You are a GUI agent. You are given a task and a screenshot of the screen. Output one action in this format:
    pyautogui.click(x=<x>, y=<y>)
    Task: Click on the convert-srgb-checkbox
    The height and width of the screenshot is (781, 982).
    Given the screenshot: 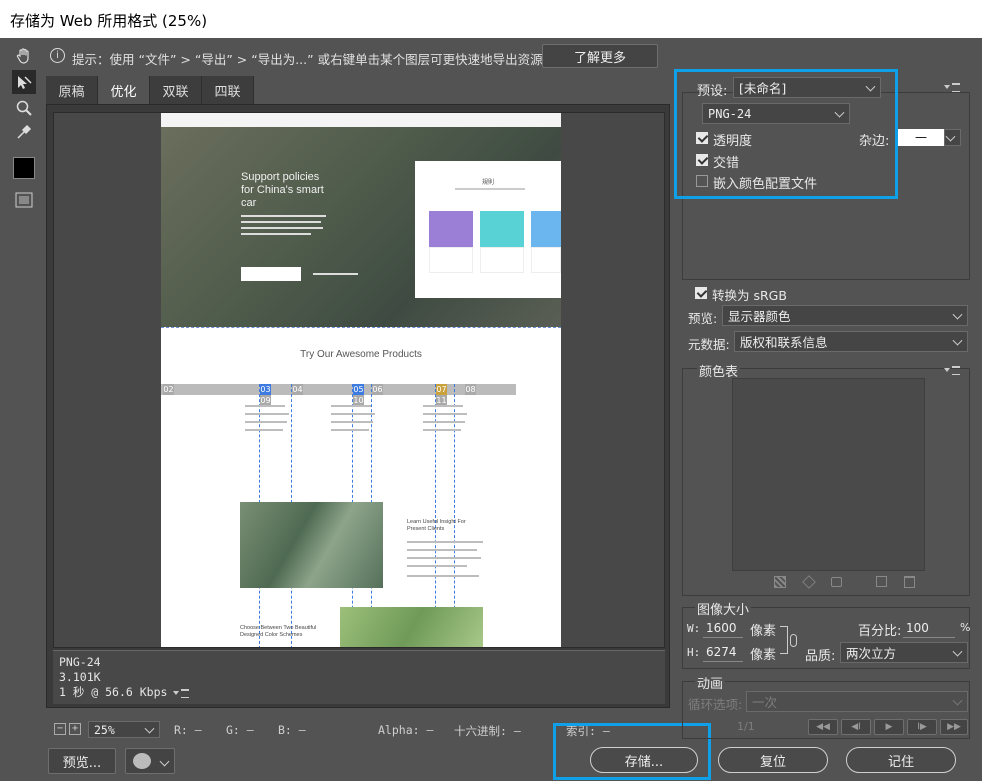 What is the action you would take?
    pyautogui.click(x=701, y=293)
    